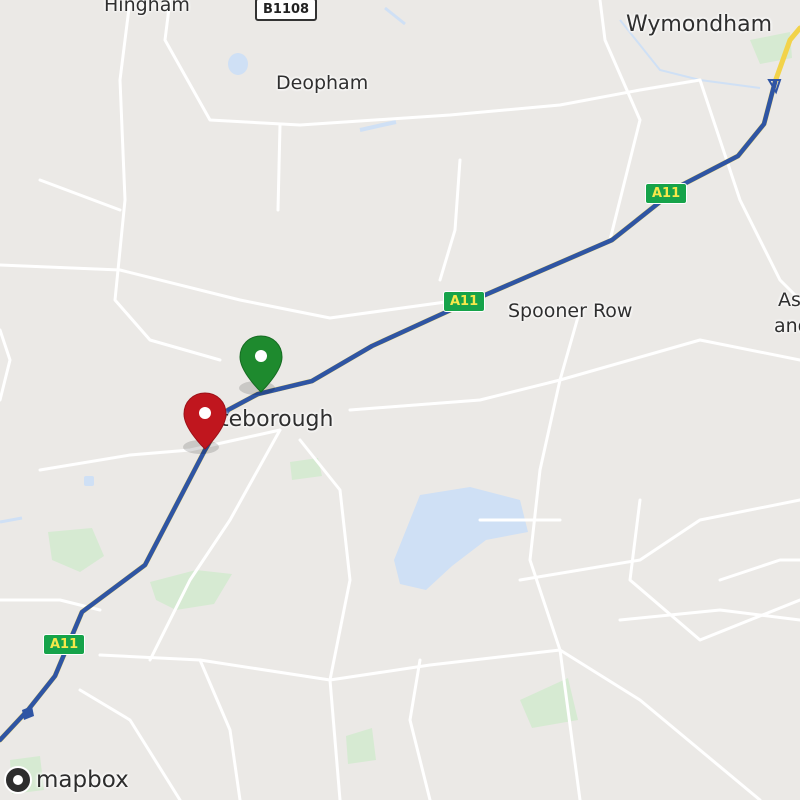  I want to click on place-label-ashwellthorpe: As, so click(789, 300).